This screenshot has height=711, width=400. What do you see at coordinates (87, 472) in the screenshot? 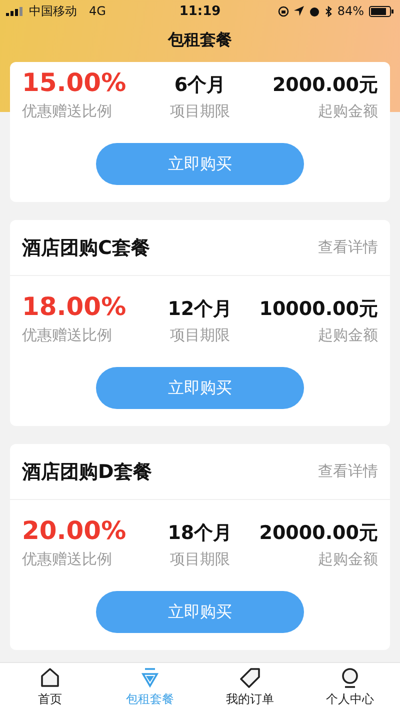
I see `package-name: 酒店团购D套餐` at bounding box center [87, 472].